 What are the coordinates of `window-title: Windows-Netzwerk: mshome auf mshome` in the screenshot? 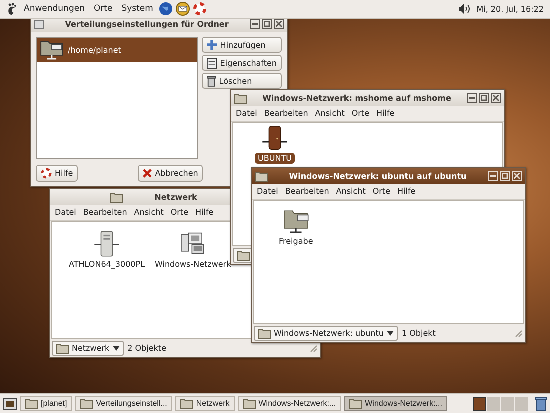 It's located at (357, 98).